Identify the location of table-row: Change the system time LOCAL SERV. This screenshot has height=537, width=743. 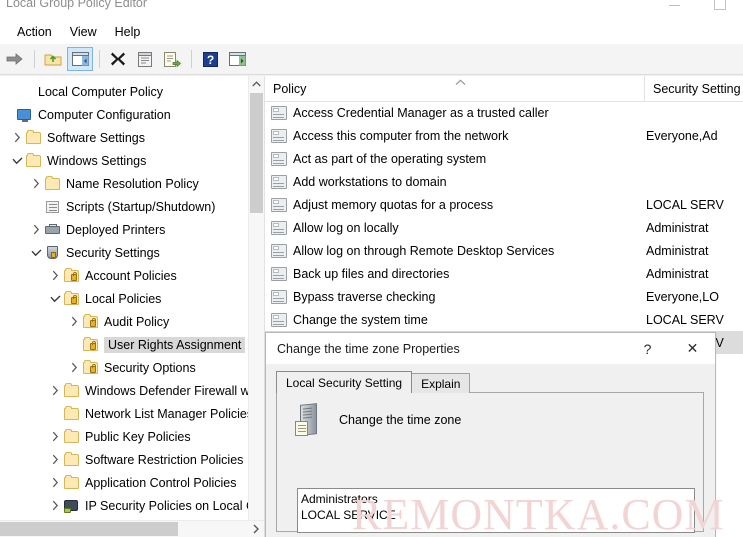
(504, 319).